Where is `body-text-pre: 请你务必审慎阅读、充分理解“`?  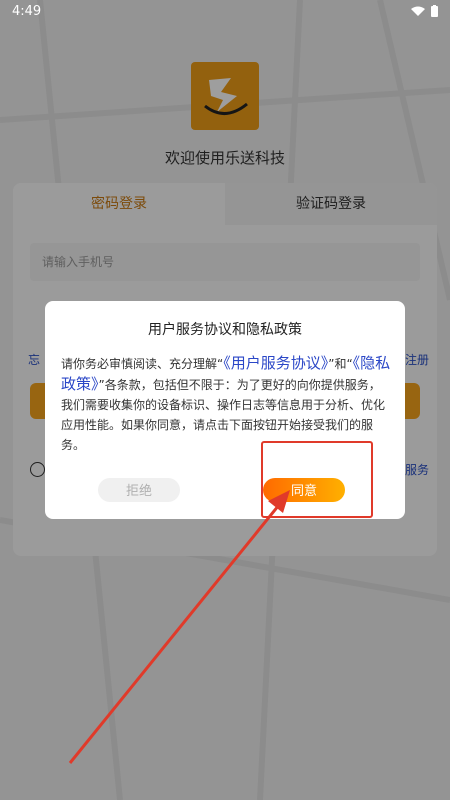
body-text-pre: 请你务必审慎阅读、充分理解“ is located at coordinates (142, 364).